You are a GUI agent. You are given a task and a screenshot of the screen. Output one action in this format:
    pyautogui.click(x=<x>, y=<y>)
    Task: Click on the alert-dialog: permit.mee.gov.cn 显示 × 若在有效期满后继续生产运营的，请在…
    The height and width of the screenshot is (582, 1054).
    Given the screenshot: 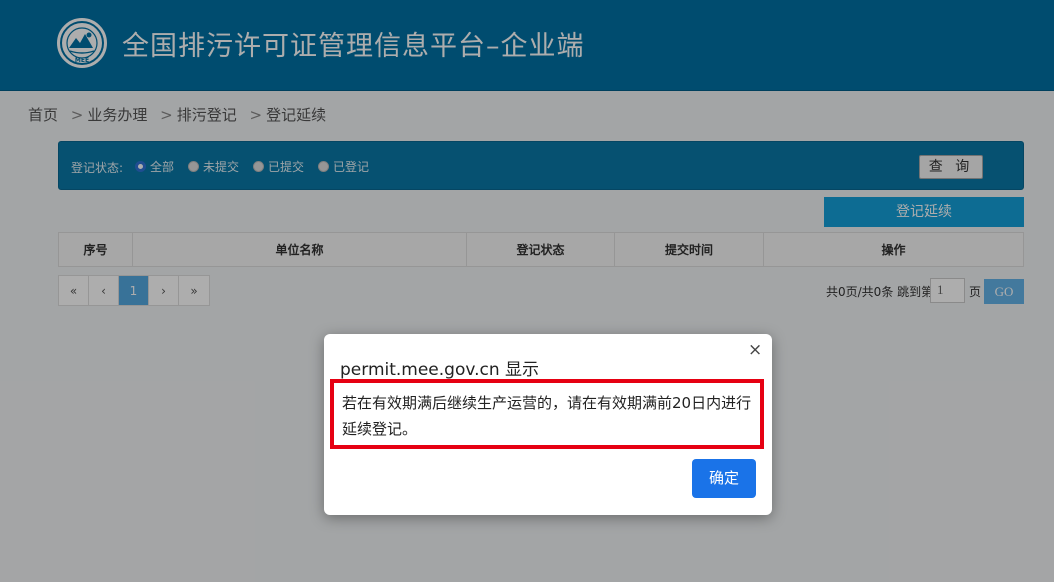 What is the action you would take?
    pyautogui.click(x=548, y=424)
    